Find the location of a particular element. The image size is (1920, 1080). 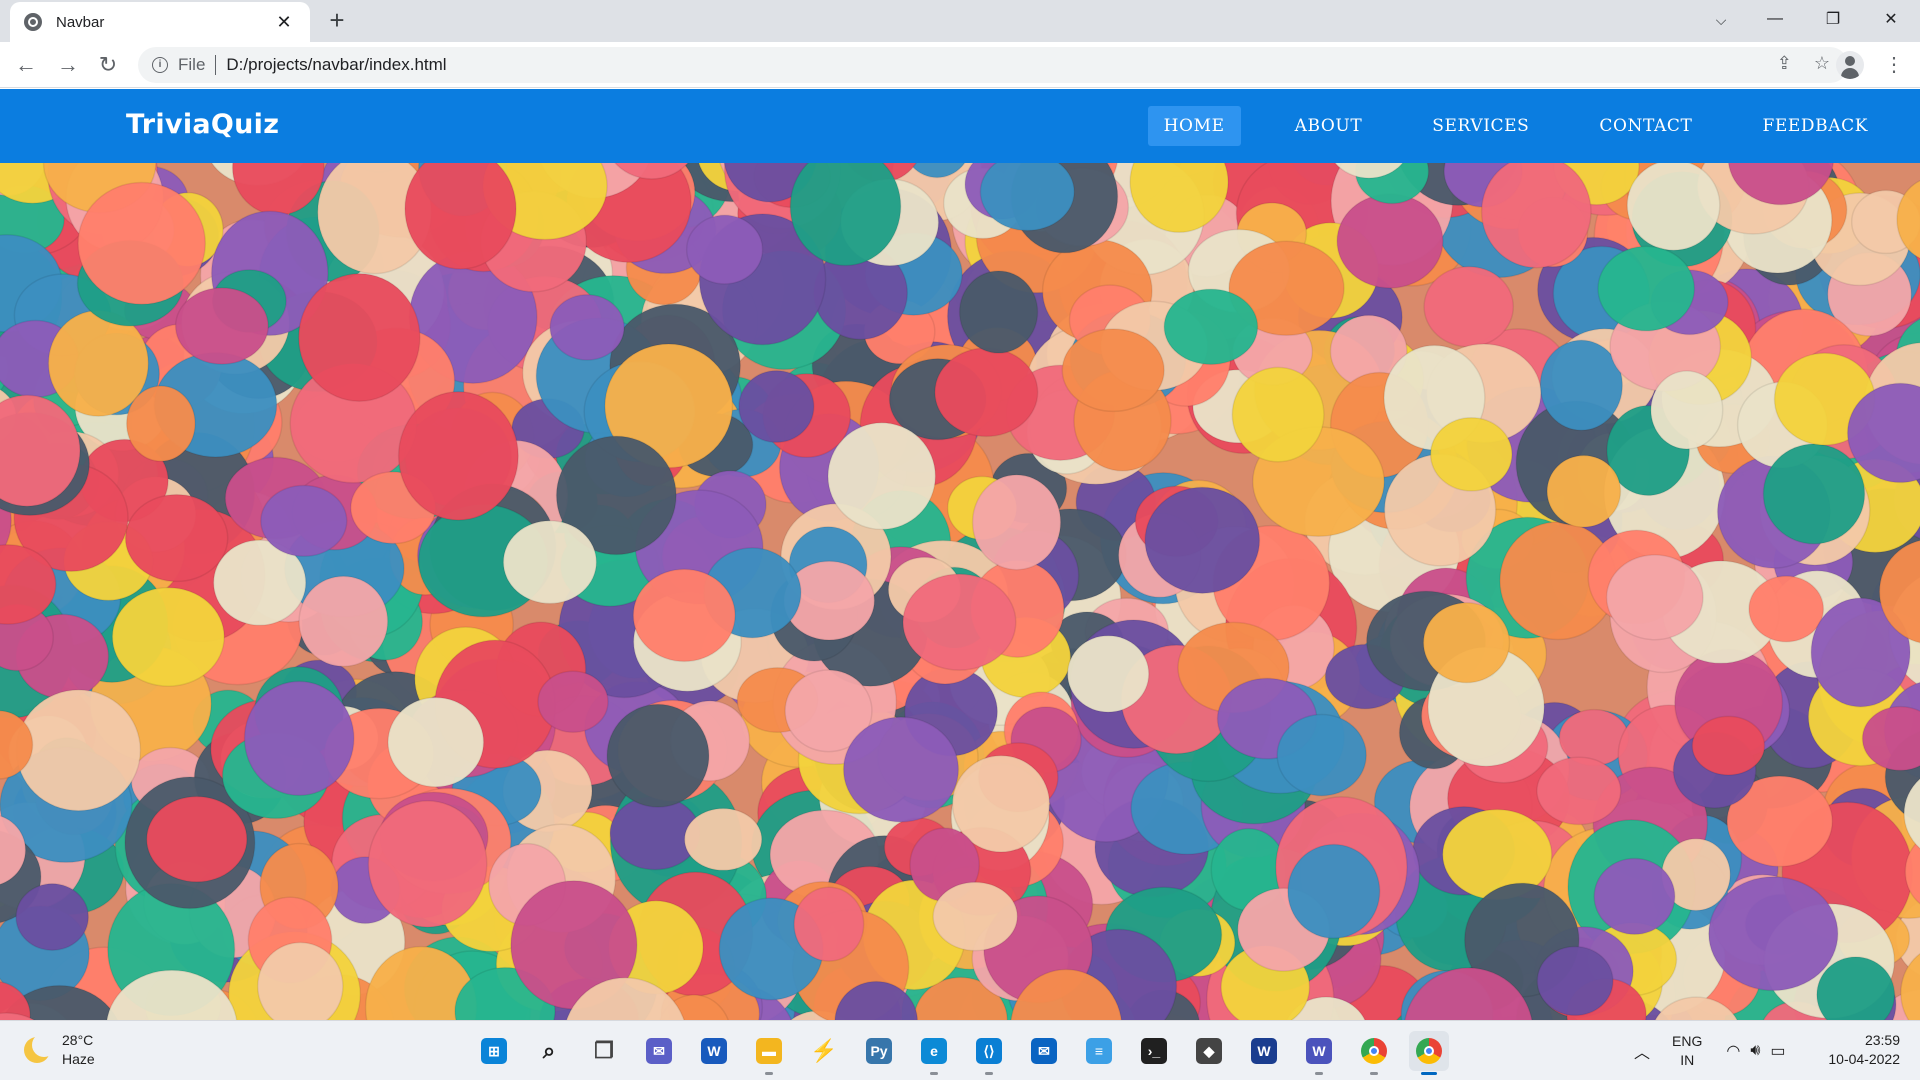

language-indicator: ENG IN is located at coordinates (1687, 1051).